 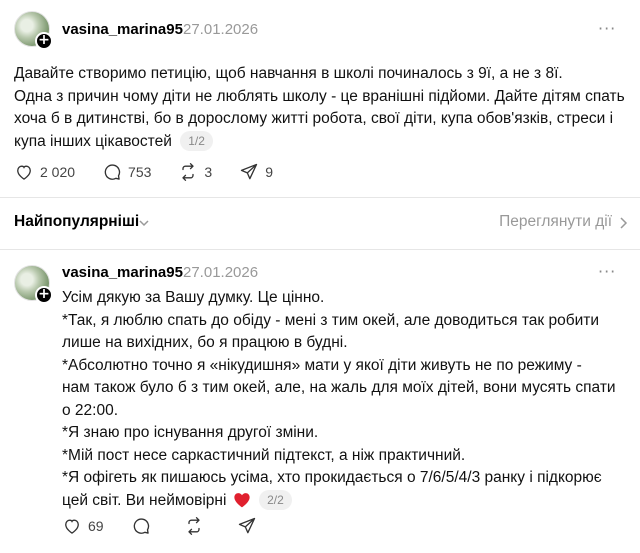 What do you see at coordinates (58, 172) in the screenshot?
I see `like-count: 2 020` at bounding box center [58, 172].